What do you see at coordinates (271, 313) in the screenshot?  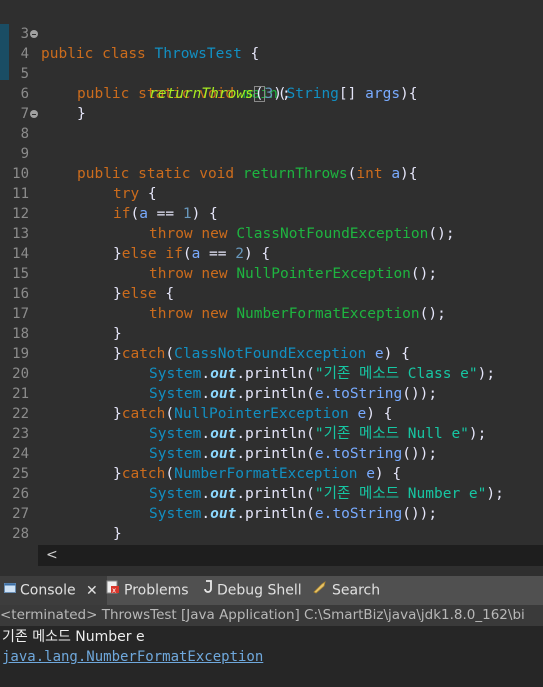 I see `code-line-17: 17 }` at bounding box center [271, 313].